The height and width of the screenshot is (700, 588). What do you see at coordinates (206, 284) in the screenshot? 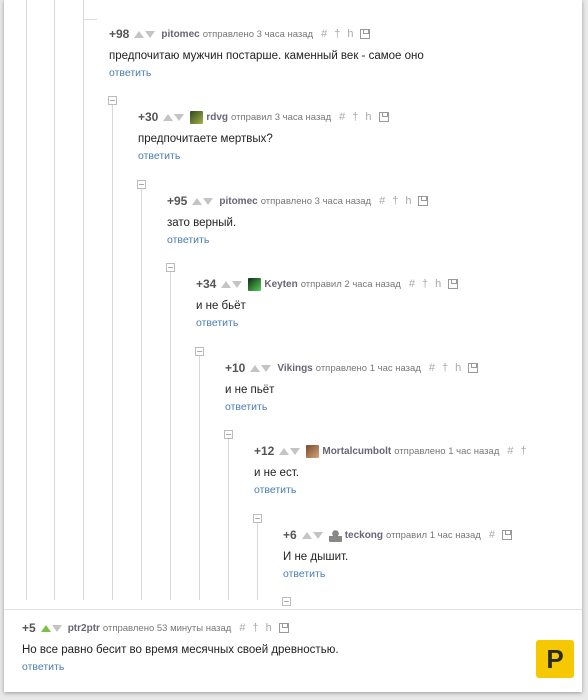
I see `comment-score: +34` at bounding box center [206, 284].